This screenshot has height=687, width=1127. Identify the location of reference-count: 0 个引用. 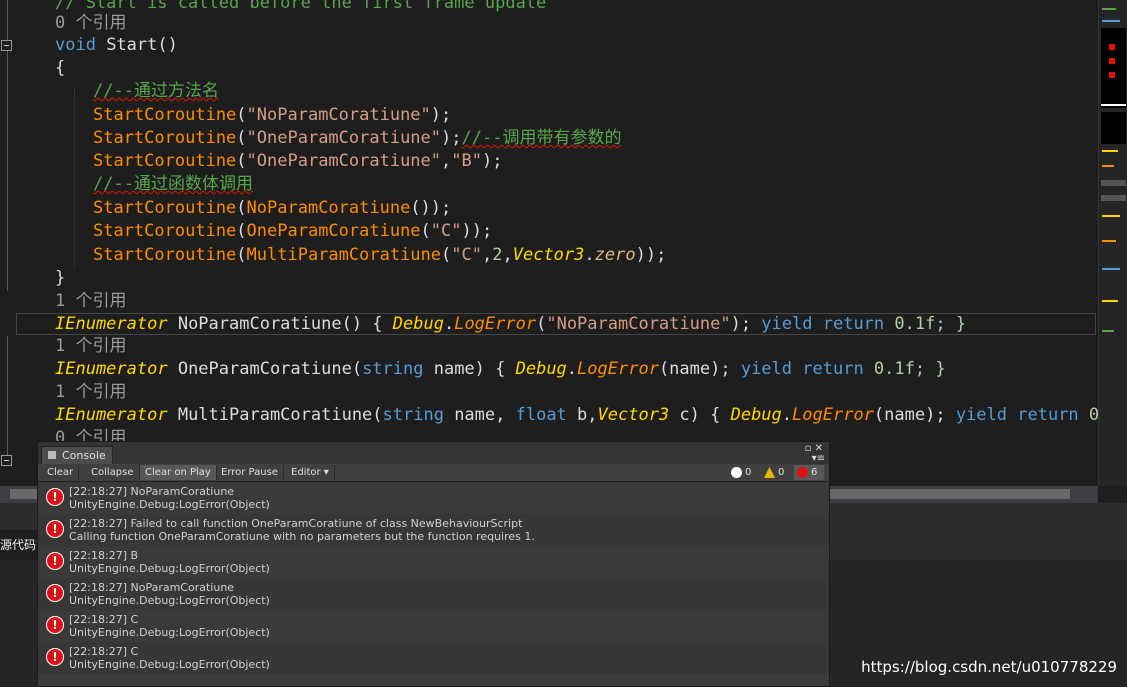
(90, 23).